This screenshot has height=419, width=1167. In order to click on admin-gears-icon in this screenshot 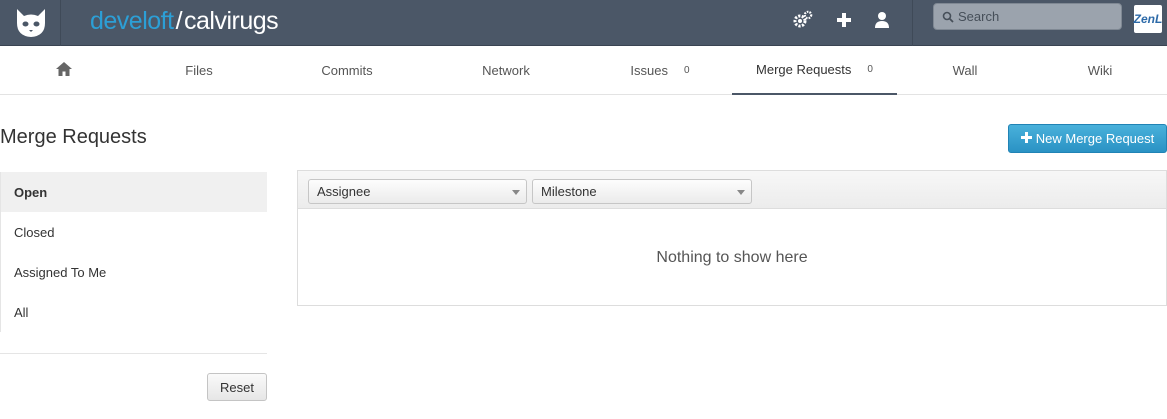, I will do `click(803, 20)`.